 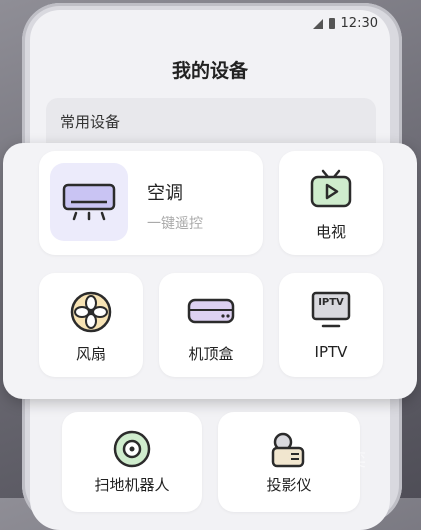 What do you see at coordinates (317, 23) in the screenshot?
I see `signal-icon` at bounding box center [317, 23].